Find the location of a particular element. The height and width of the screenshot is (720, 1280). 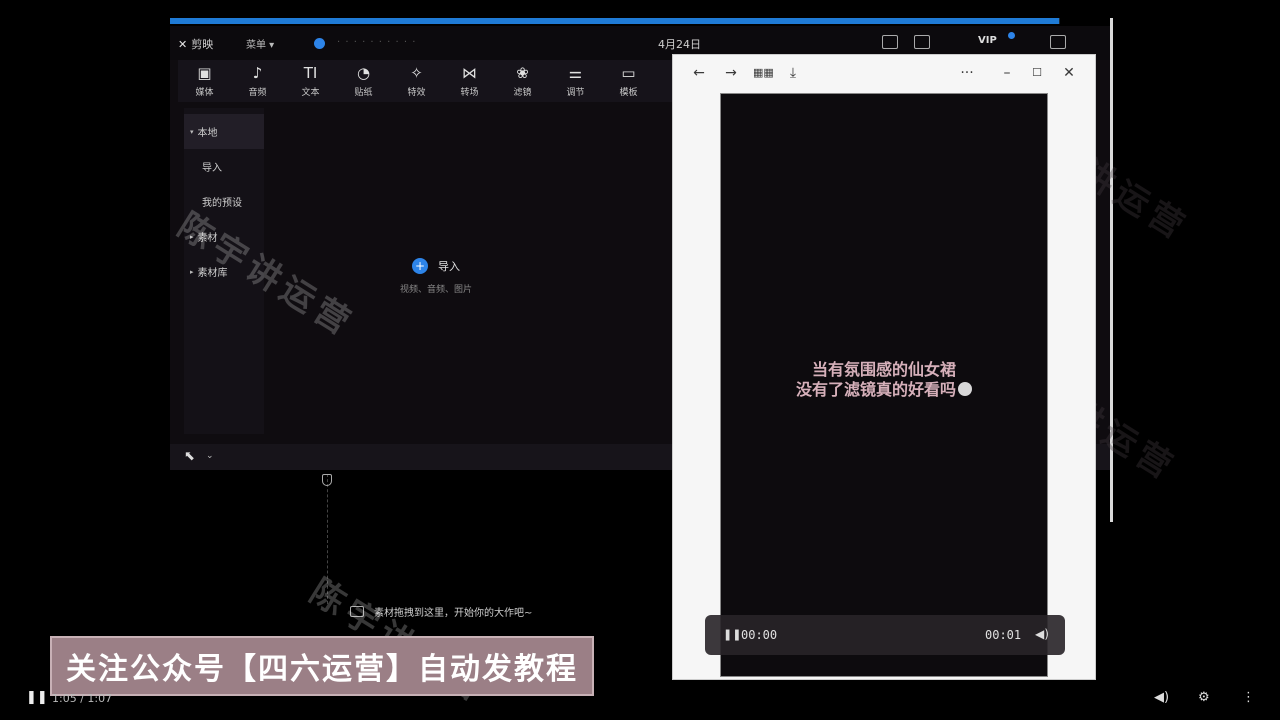

outer-progress-bar is located at coordinates (615, 21).